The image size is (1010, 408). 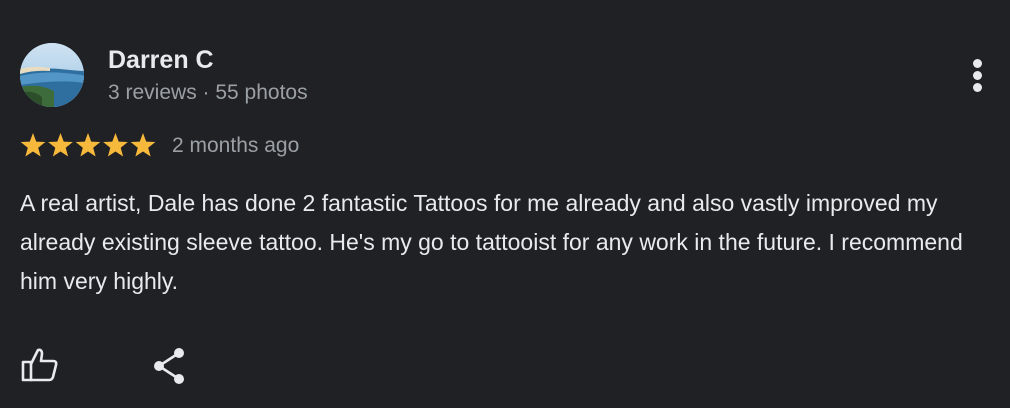 I want to click on reviewer-name: Darren C, so click(x=161, y=60).